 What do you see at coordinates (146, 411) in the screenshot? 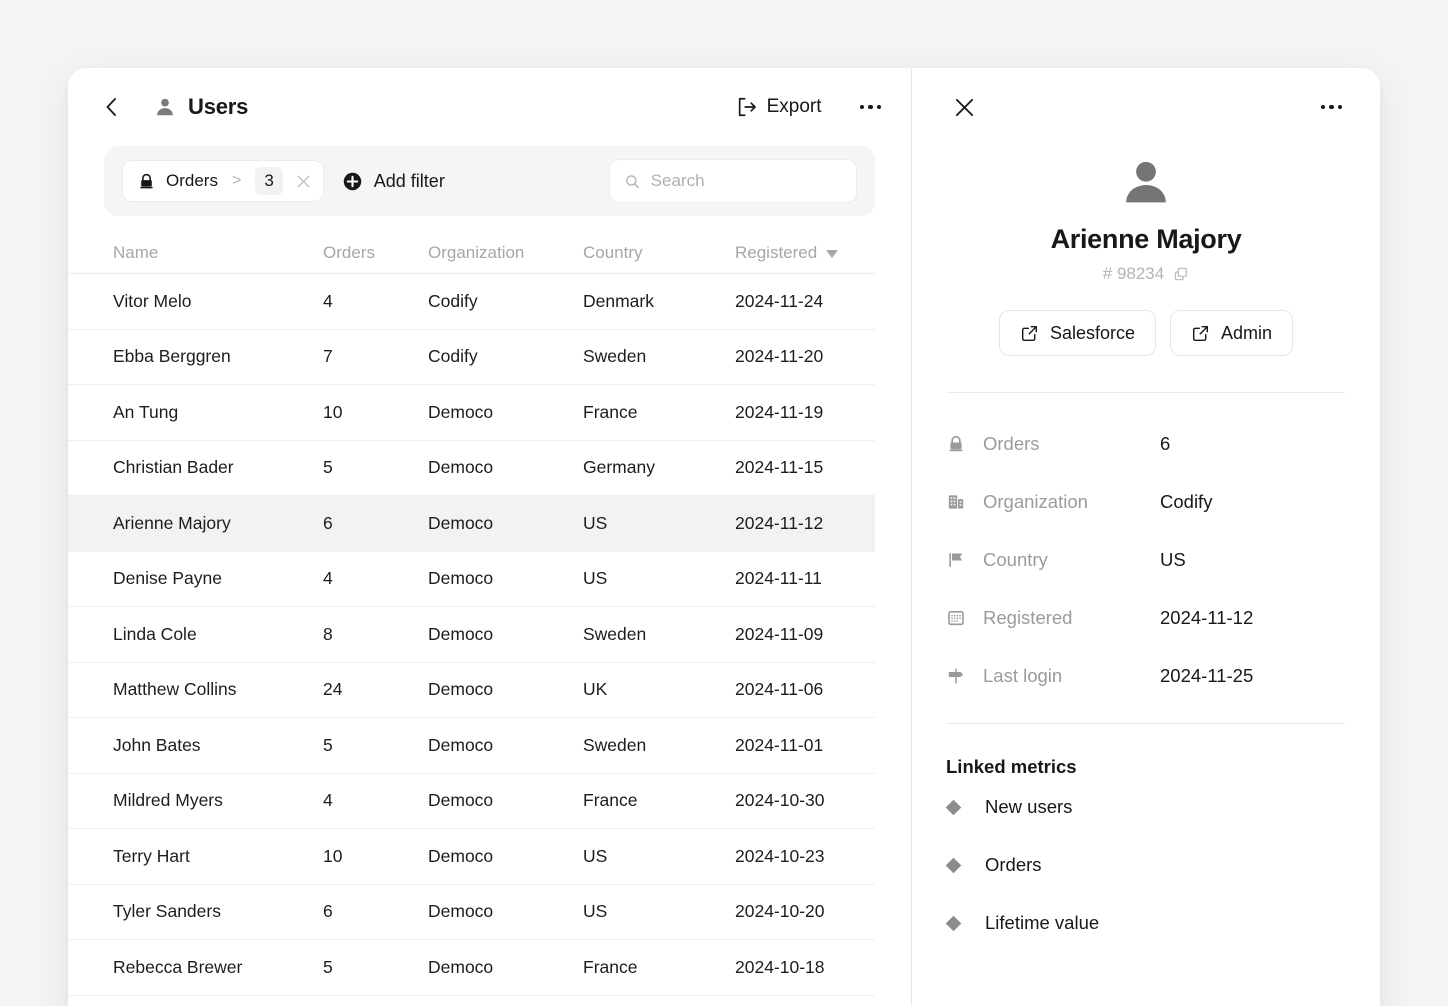
I see `cell-name: An Tung` at bounding box center [146, 411].